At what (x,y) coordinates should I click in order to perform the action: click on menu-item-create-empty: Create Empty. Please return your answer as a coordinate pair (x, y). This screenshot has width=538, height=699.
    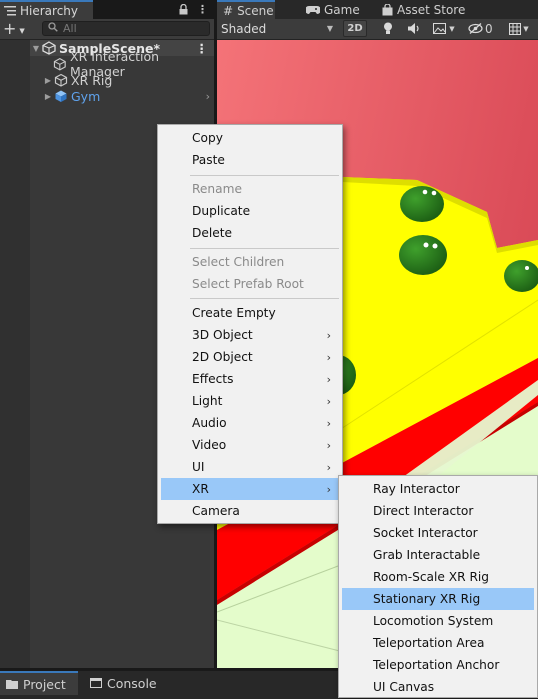
    Looking at the image, I should click on (250, 313).